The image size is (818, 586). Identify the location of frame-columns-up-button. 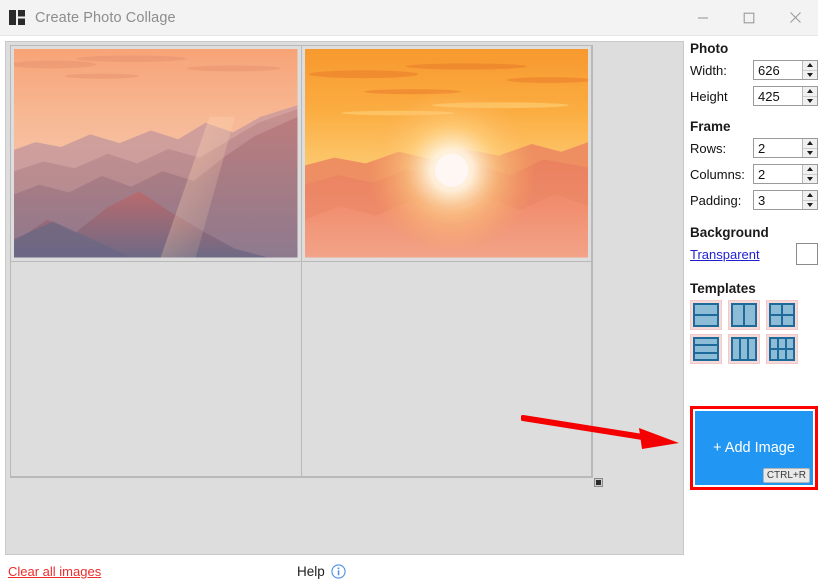
(810, 169).